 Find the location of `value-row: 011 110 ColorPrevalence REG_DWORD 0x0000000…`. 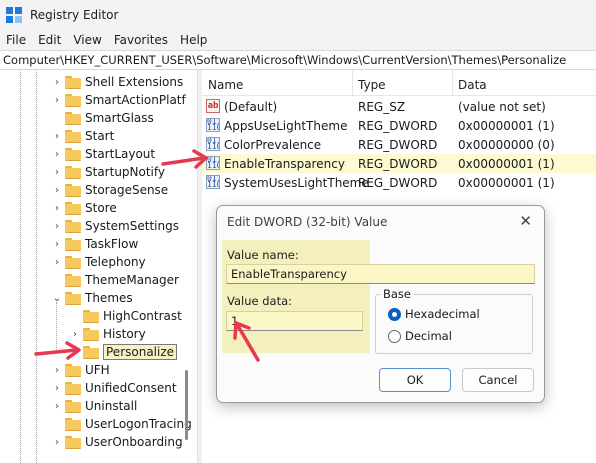

value-row: 011 110 ColorPrevalence REG_DWORD 0x0000000… is located at coordinates (399, 144).